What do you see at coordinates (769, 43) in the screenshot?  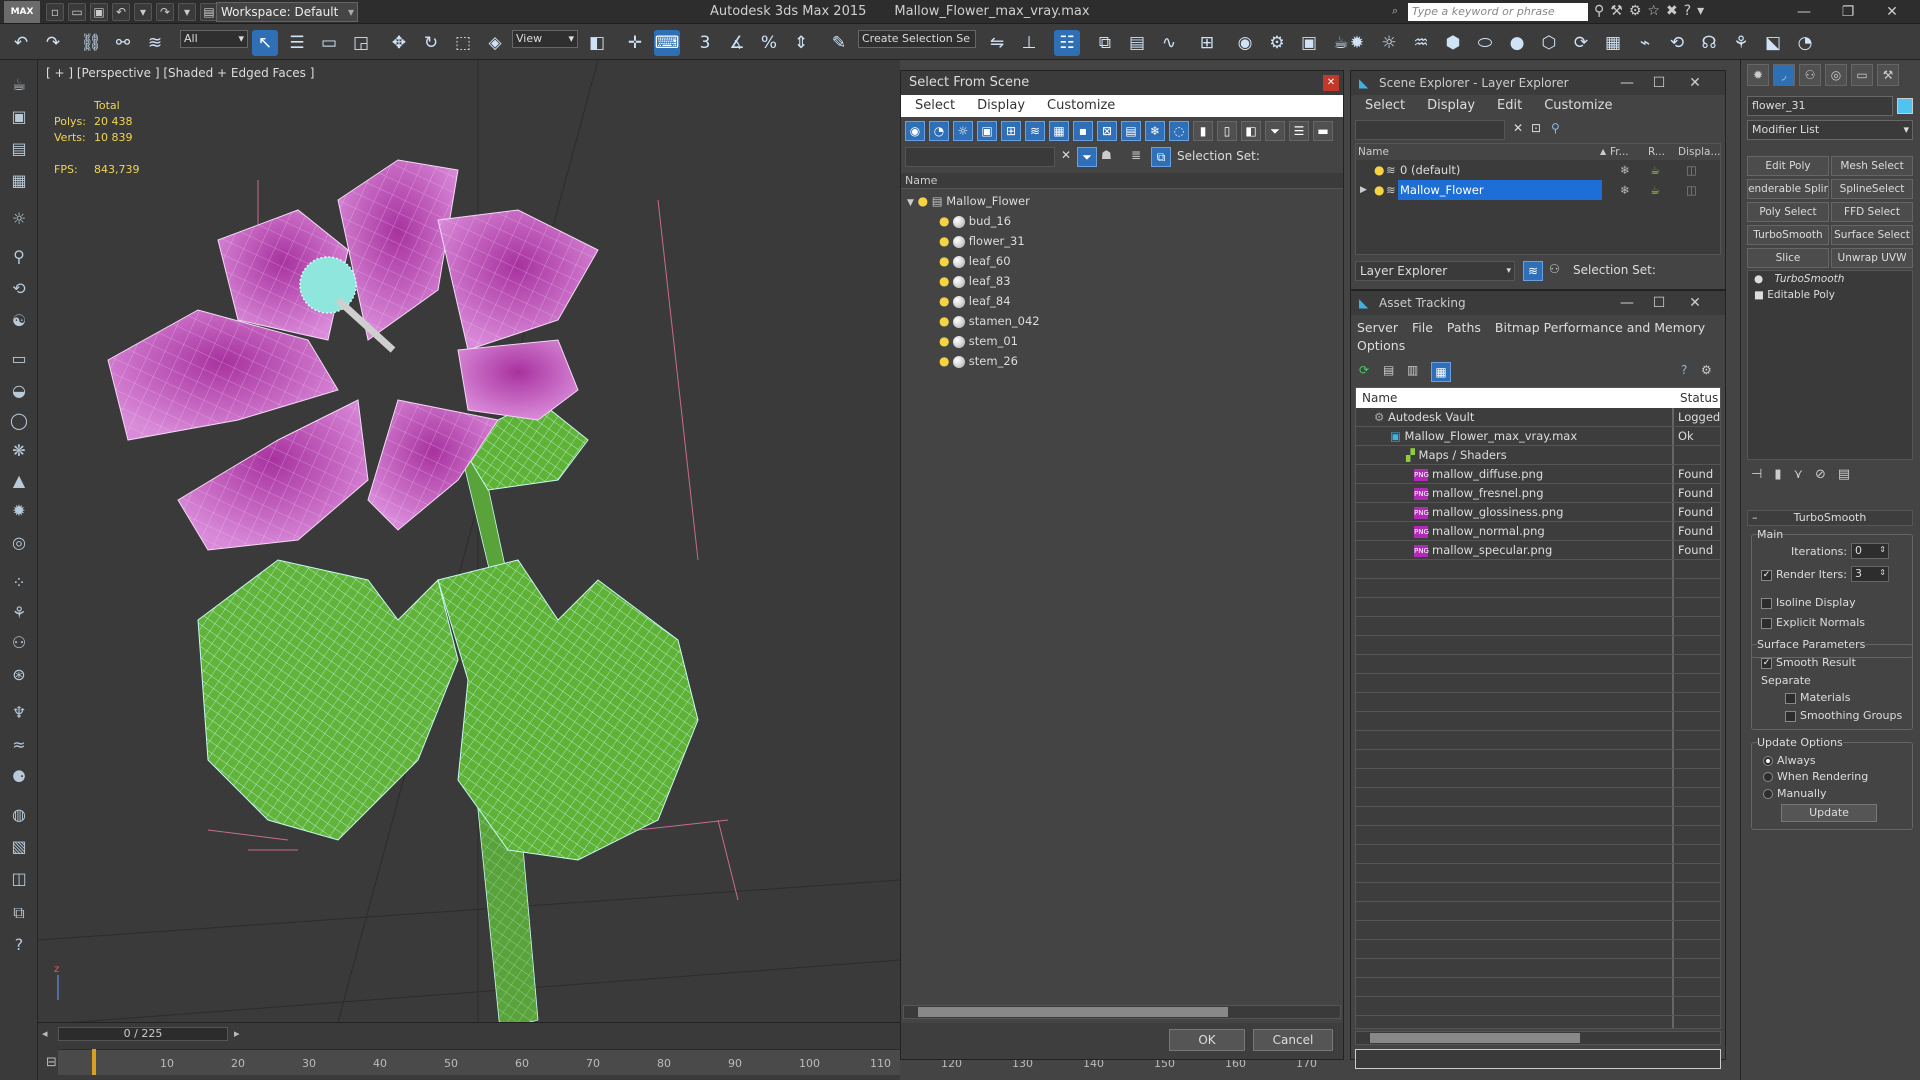 I see `percent-snap-icon: %` at bounding box center [769, 43].